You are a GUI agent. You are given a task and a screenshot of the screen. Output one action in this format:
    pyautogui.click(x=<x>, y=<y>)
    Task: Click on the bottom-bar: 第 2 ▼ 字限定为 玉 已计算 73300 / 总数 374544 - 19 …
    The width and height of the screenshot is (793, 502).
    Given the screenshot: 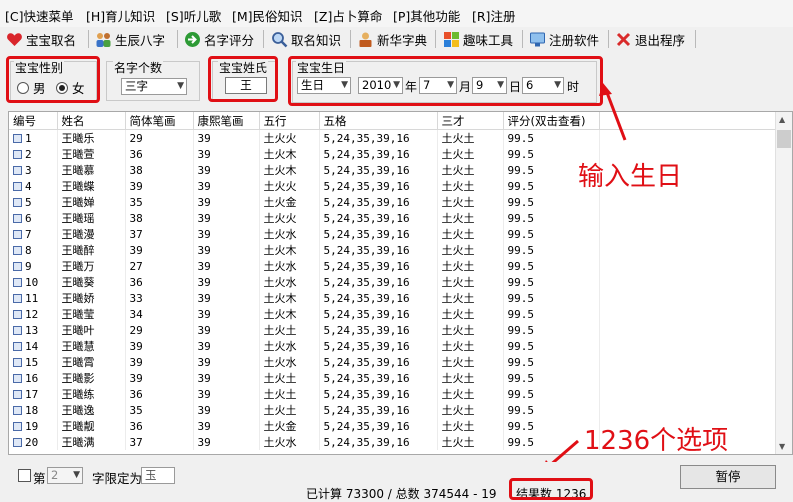 What is the action you would take?
    pyautogui.click(x=396, y=481)
    